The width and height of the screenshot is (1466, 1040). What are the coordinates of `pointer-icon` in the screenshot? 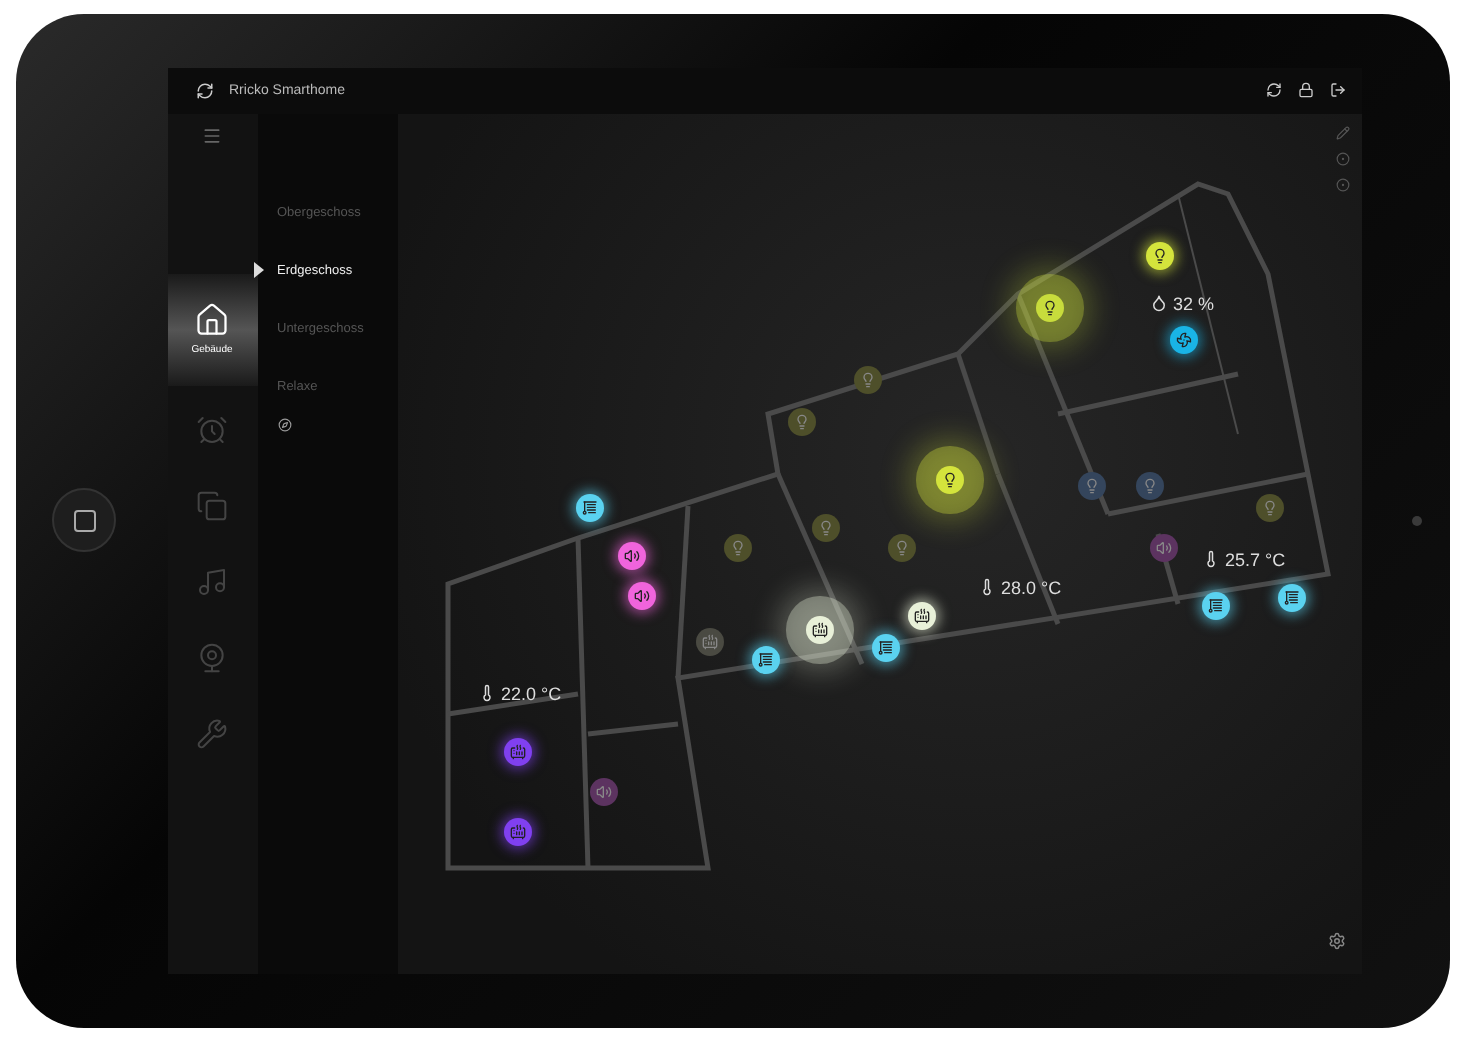 It's located at (258, 270).